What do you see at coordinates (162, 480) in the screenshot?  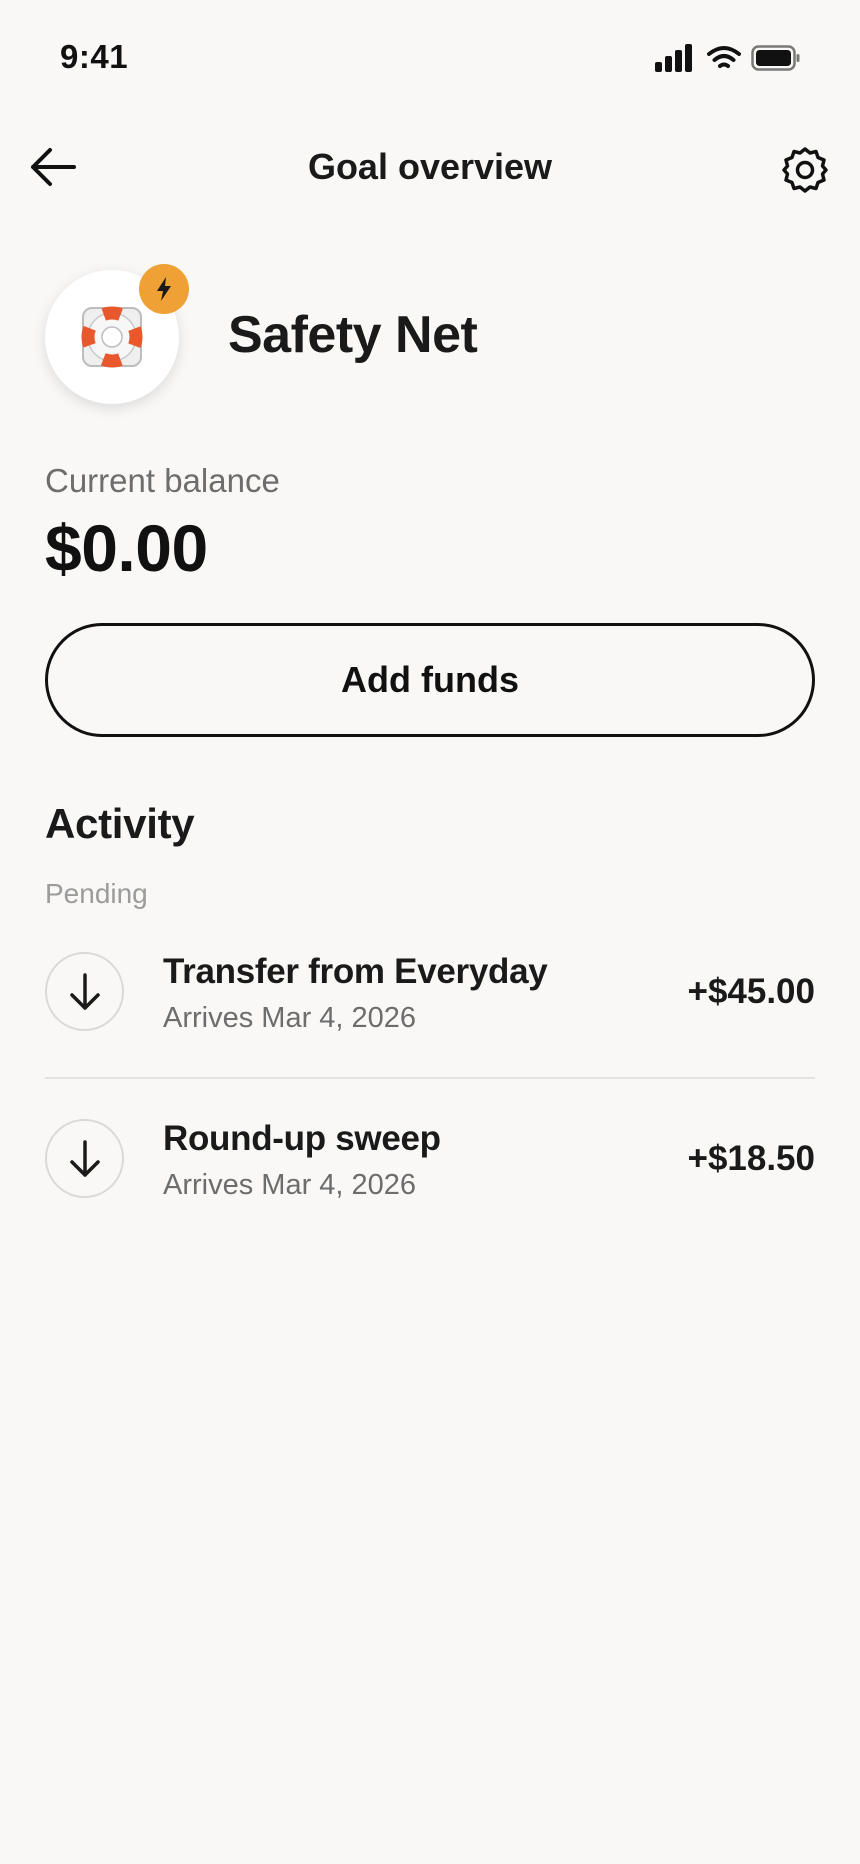 I see `balance-label: Current balance` at bounding box center [162, 480].